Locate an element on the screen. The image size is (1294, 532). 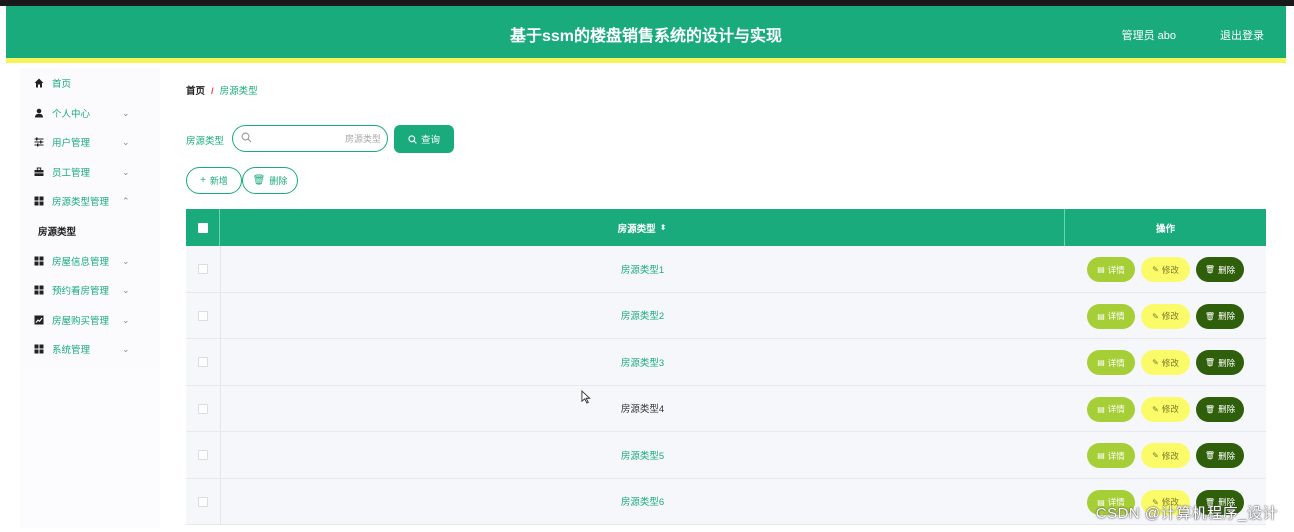
house-type-name: 房源类型1 is located at coordinates (642, 270).